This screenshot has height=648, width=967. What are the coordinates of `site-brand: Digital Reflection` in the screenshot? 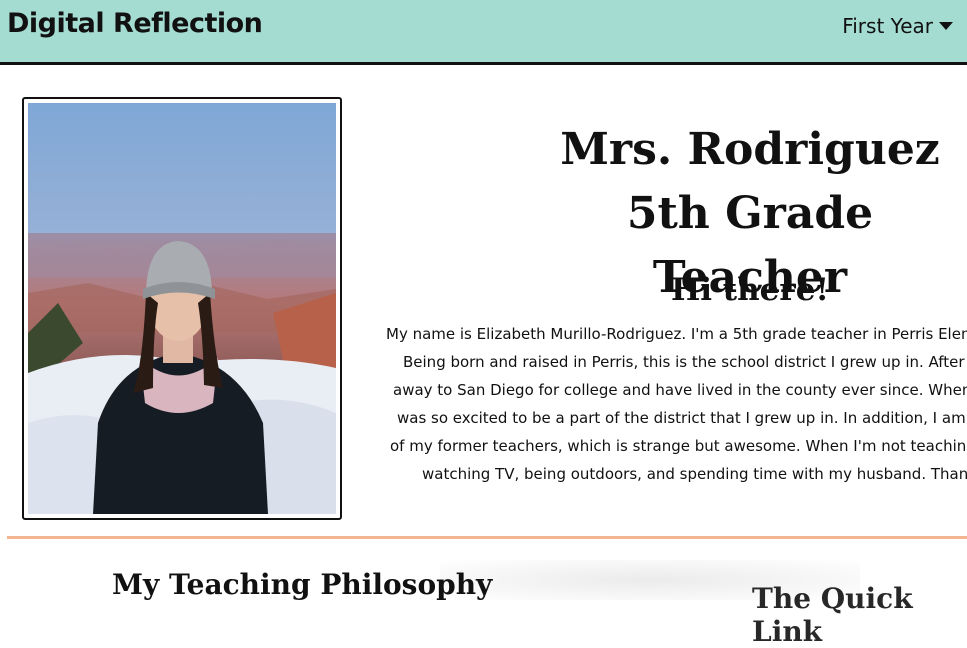 It's located at (135, 23).